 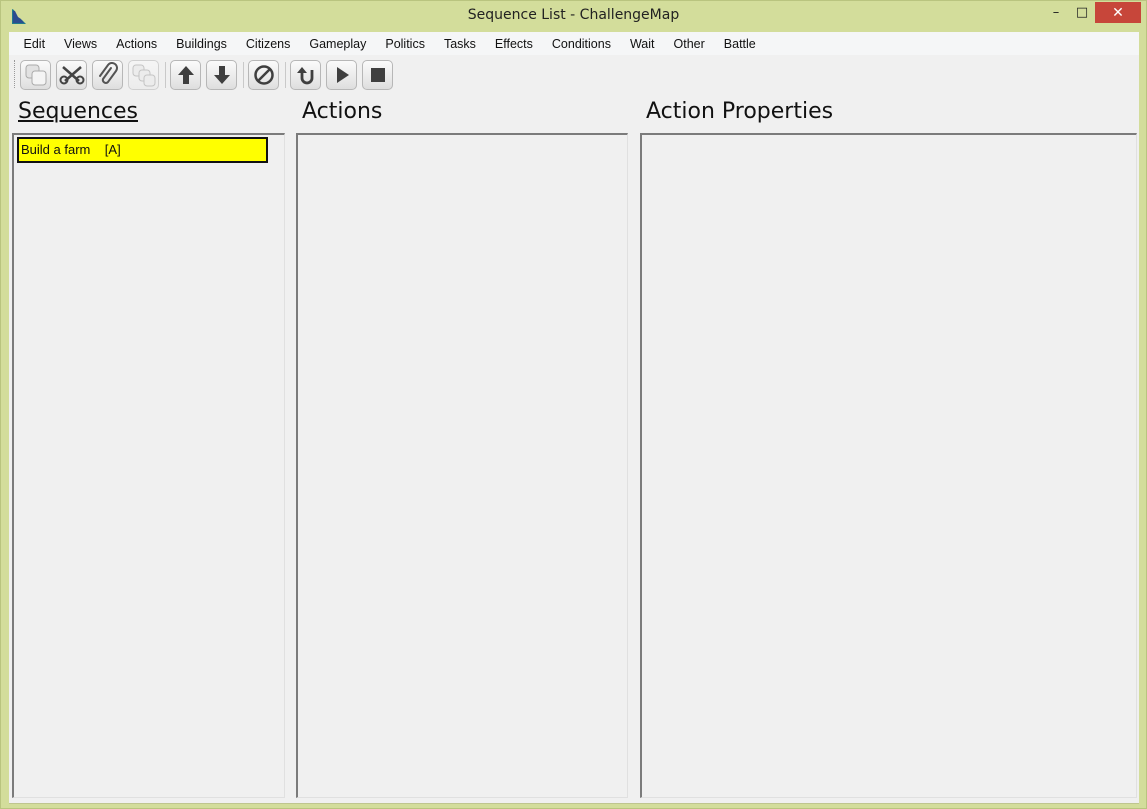 I want to click on menu-wait: Wait, so click(x=642, y=44).